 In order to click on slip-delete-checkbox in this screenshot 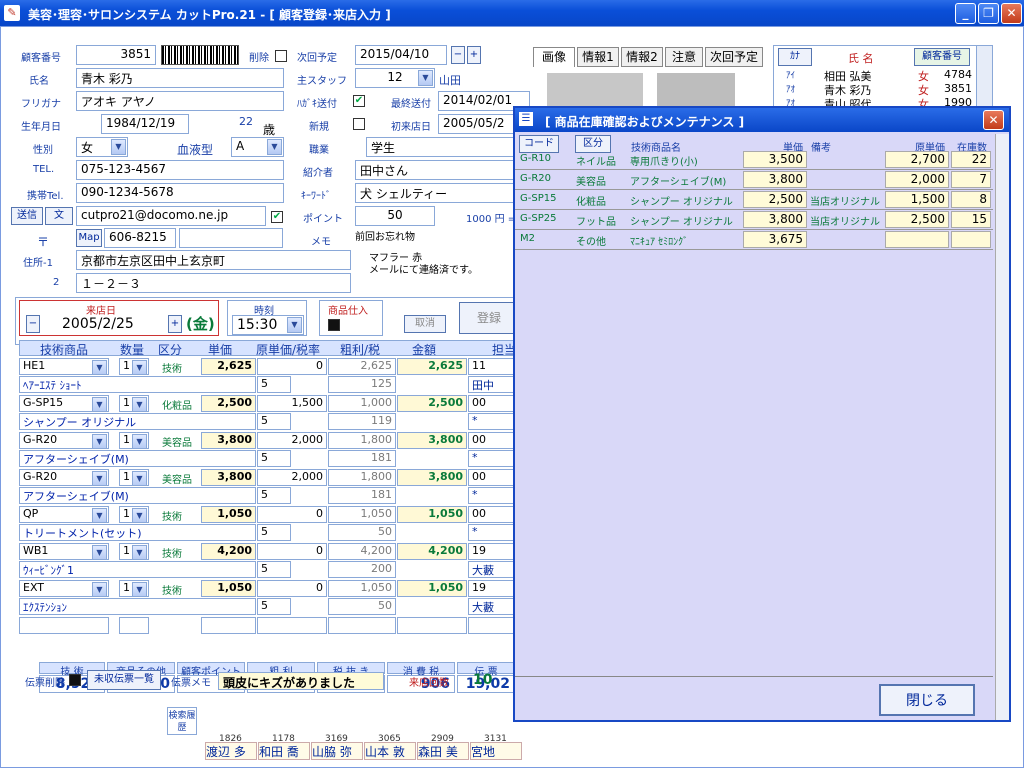, I will do `click(75, 680)`.